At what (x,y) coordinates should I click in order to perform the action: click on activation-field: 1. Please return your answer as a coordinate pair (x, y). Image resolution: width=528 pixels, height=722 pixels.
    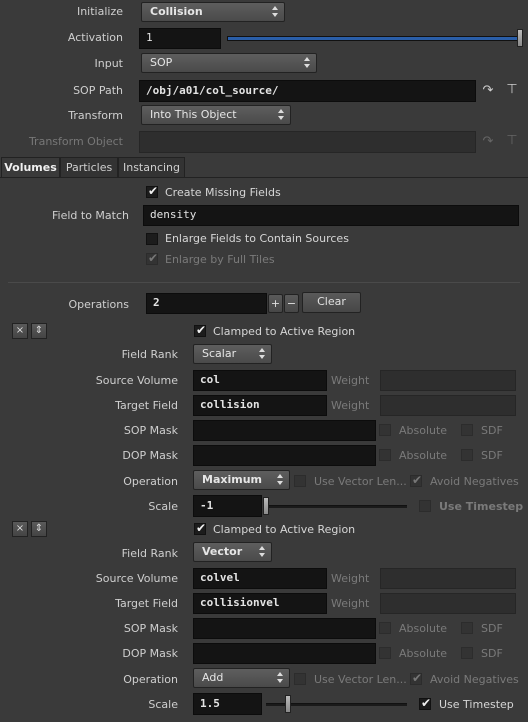
    Looking at the image, I should click on (180, 38).